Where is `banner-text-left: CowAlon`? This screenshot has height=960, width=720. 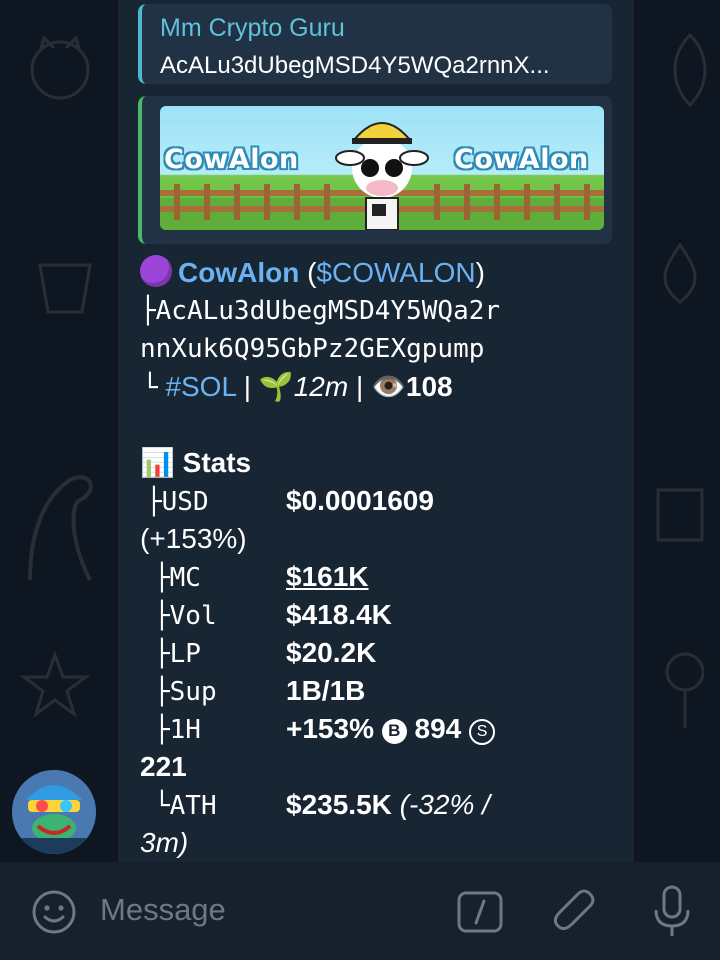 banner-text-left: CowAlon is located at coordinates (231, 159).